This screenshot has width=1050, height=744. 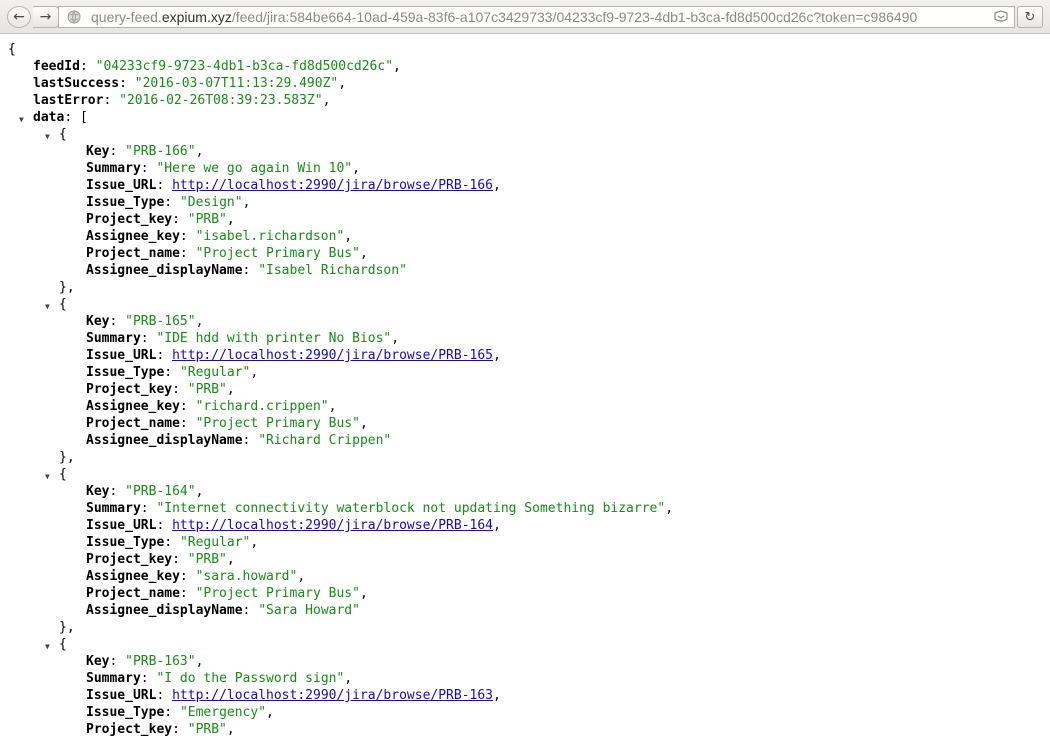 I want to click on item-field-row: Assignee_key: "sara.howard",, so click(x=196, y=576).